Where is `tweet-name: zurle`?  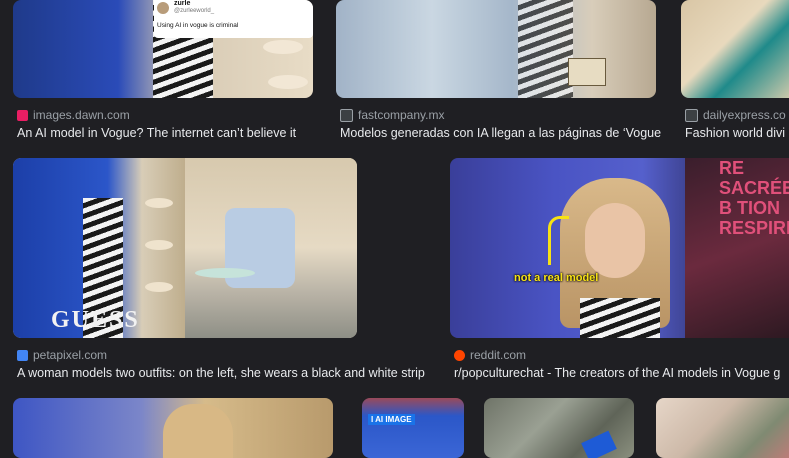
tweet-name: zurle is located at coordinates (182, 3).